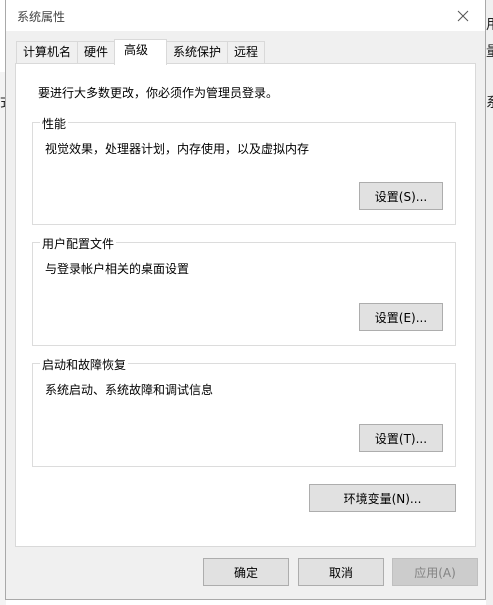 The width and height of the screenshot is (493, 605). Describe the element at coordinates (489, 24) in the screenshot. I see `background-right-char: 用` at that location.